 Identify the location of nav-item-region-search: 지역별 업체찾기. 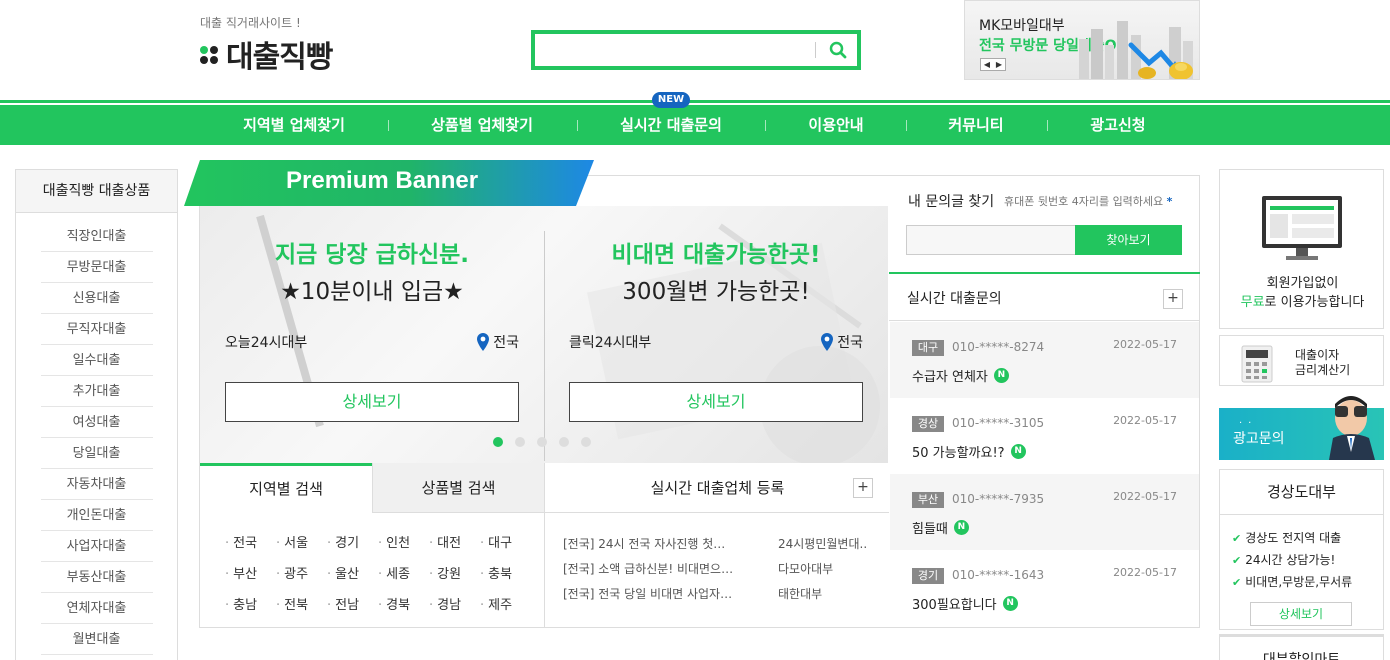
(294, 125).